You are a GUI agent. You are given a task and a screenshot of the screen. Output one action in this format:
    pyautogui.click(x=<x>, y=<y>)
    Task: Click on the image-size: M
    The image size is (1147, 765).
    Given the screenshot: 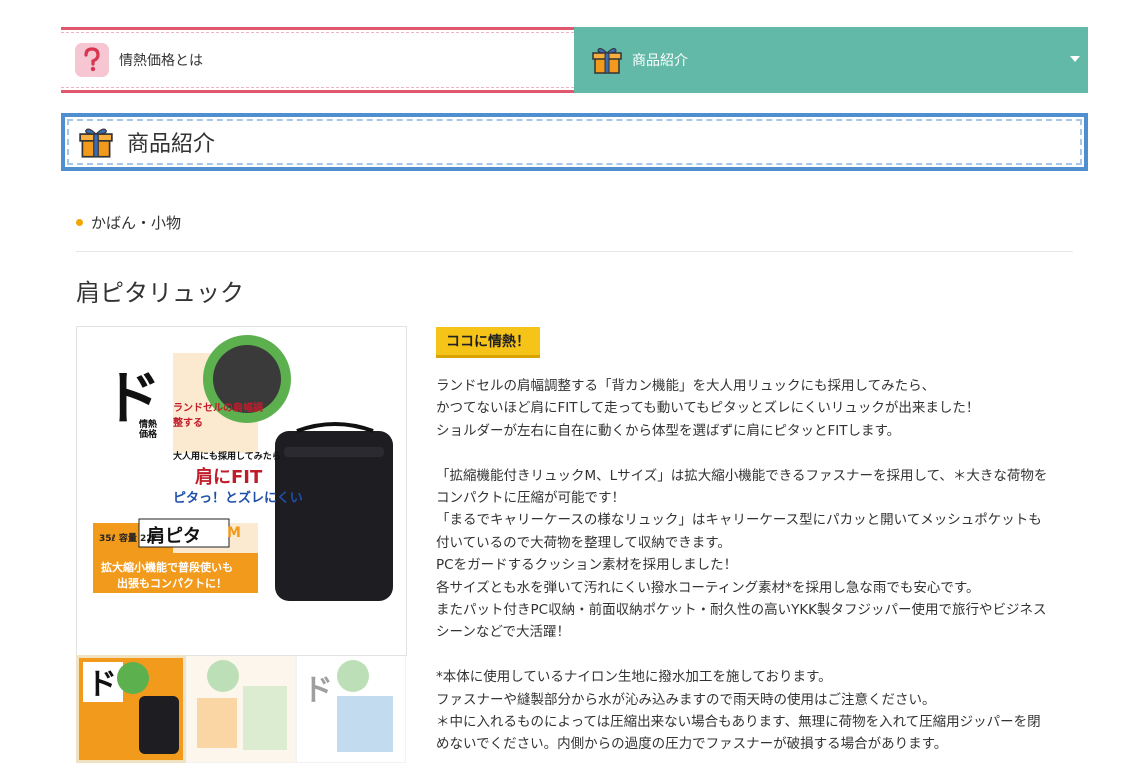 What is the action you would take?
    pyautogui.click(x=234, y=533)
    